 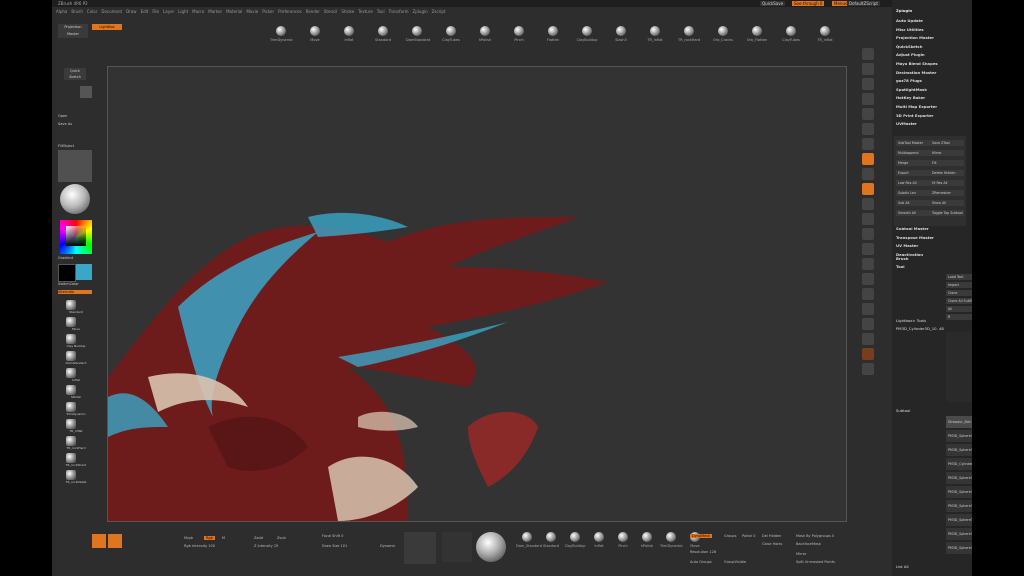 What do you see at coordinates (915, 237) in the screenshot?
I see `zplugin-item: Transpose Master` at bounding box center [915, 237].